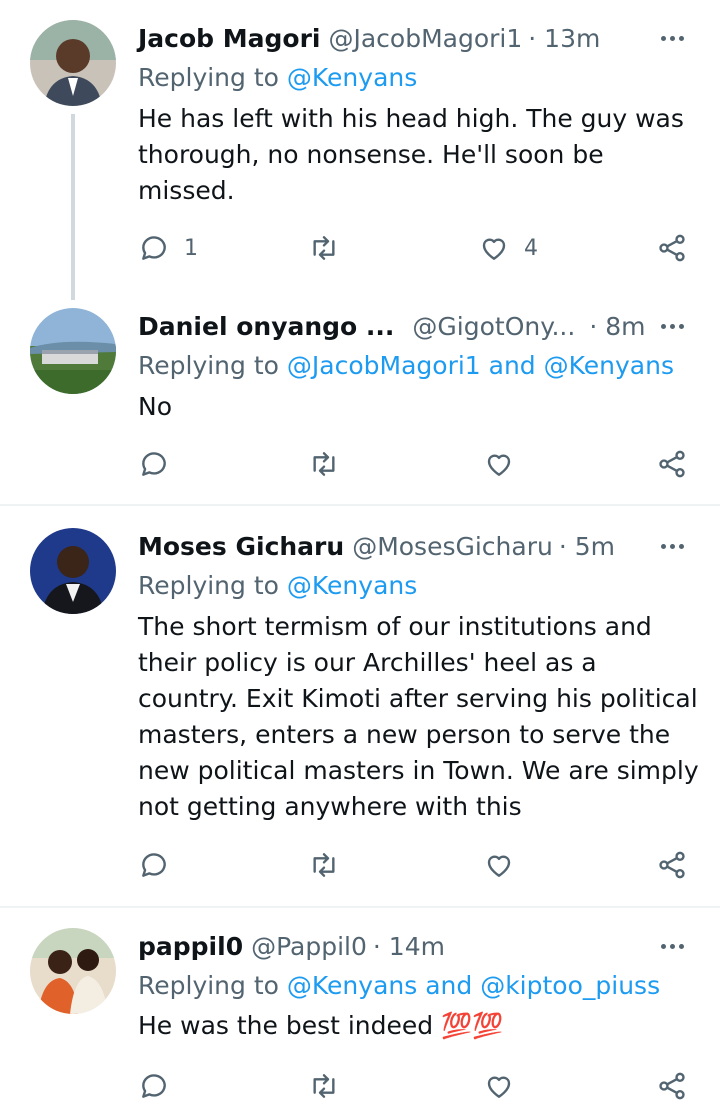  Describe the element at coordinates (480, 365) in the screenshot. I see `replying-to-link: @JacobMagori1 and @Kenyans` at that location.